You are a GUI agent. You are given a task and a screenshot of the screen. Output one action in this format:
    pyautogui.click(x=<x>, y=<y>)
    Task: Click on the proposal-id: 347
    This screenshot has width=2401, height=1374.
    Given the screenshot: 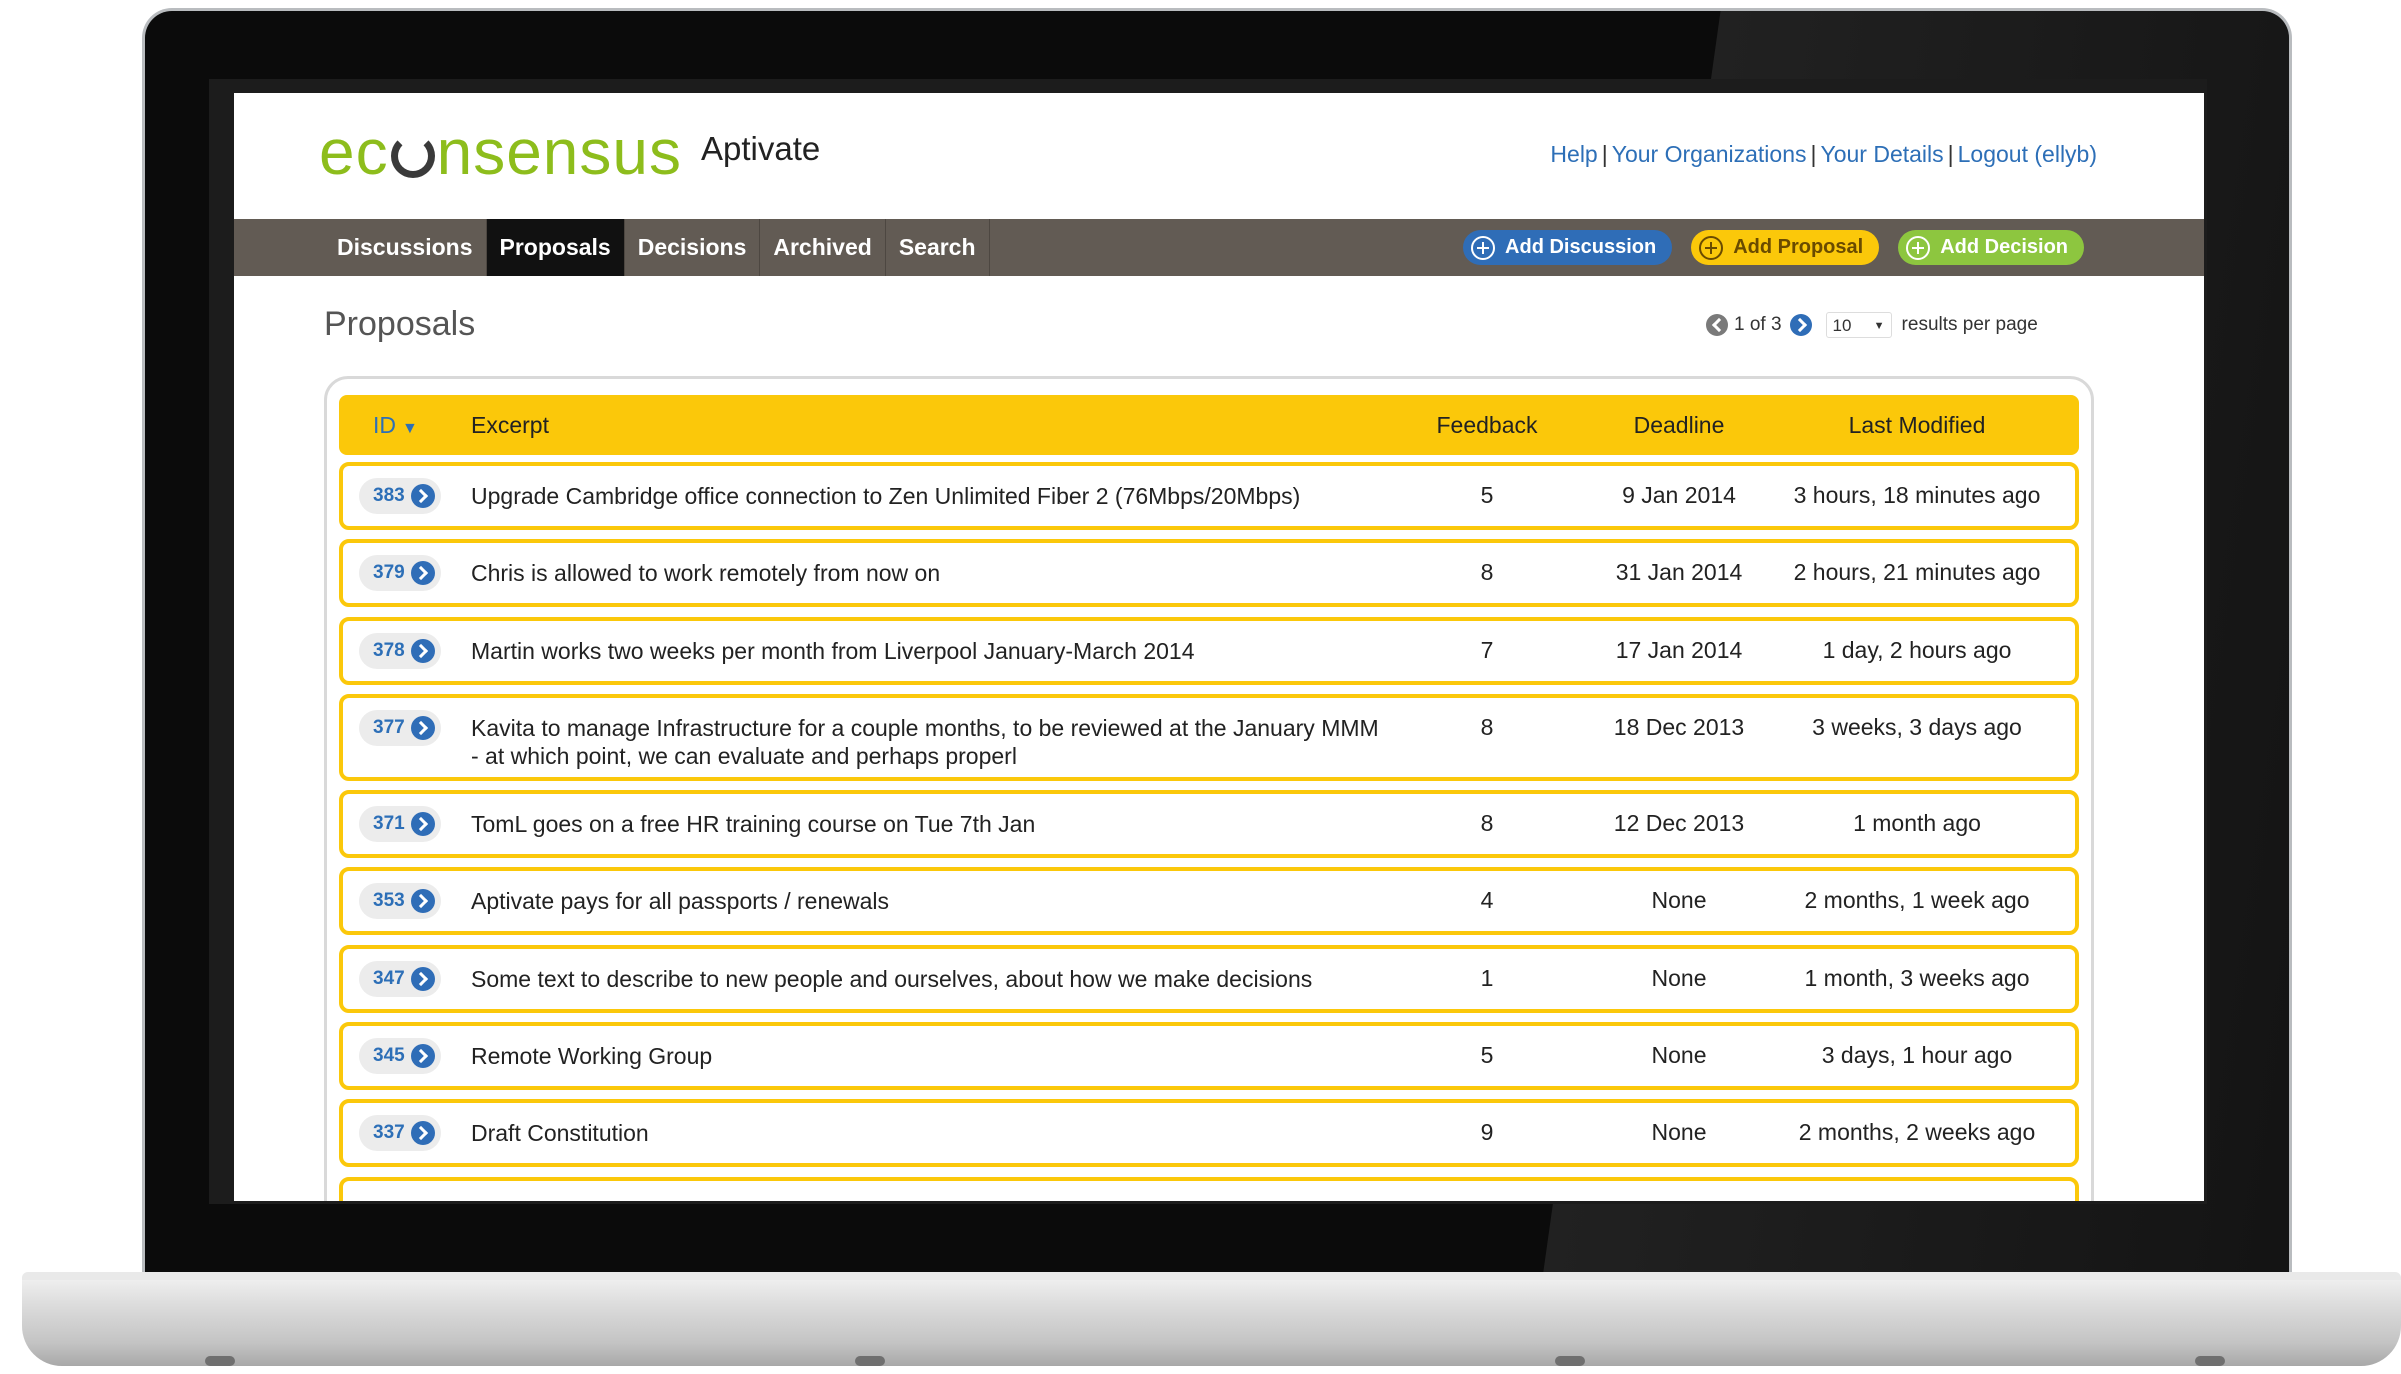 What is the action you would take?
    pyautogui.click(x=389, y=978)
    